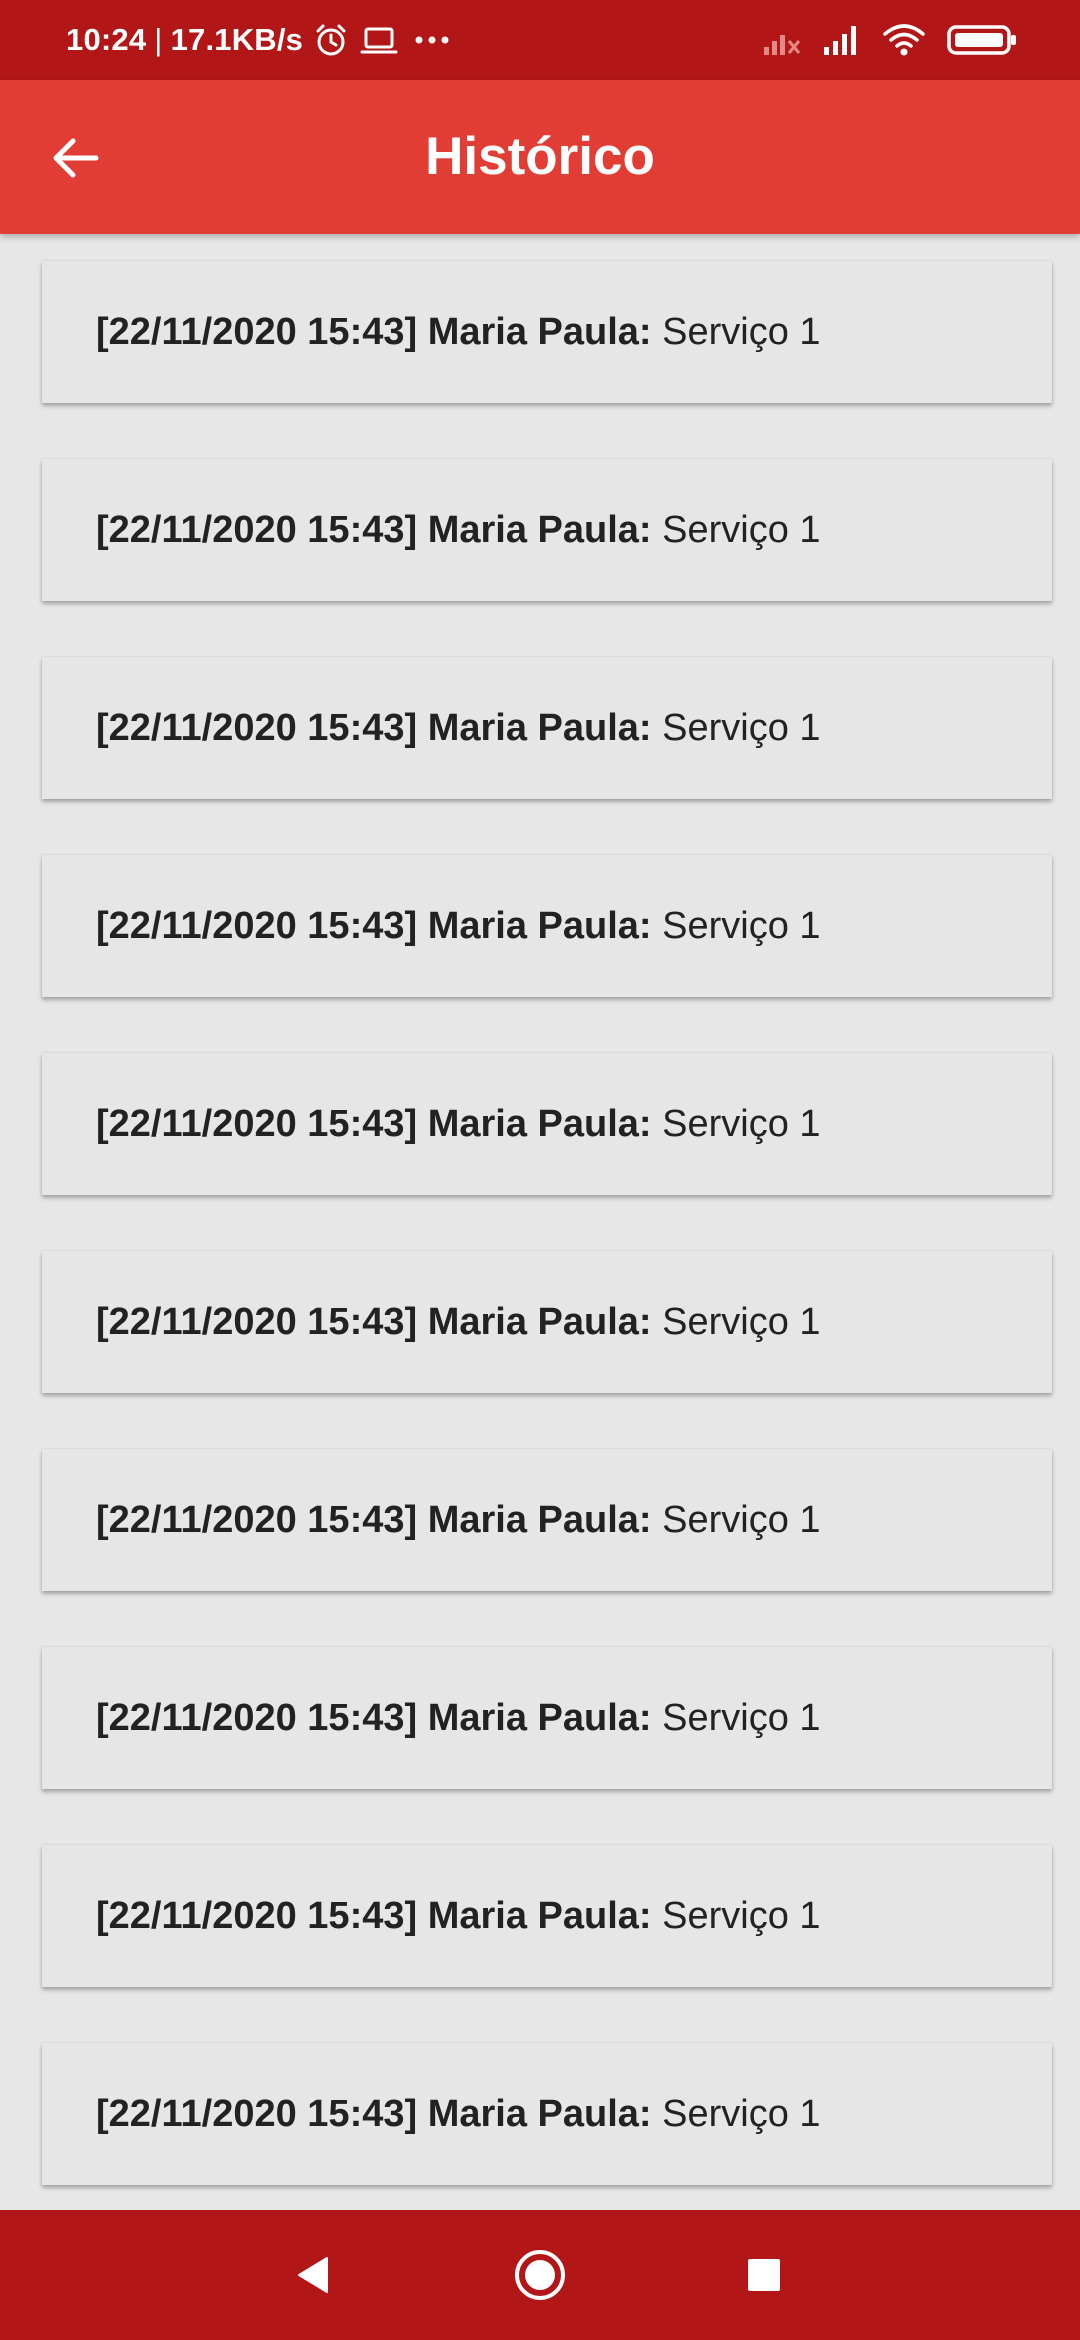  What do you see at coordinates (840, 40) in the screenshot?
I see `signal-icon` at bounding box center [840, 40].